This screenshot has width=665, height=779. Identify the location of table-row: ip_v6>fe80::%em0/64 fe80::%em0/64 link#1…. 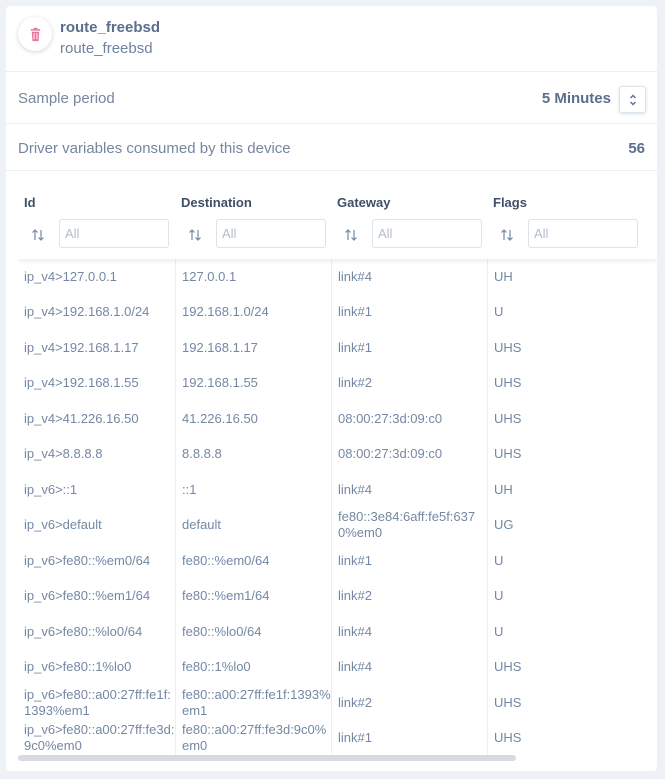
(337, 561).